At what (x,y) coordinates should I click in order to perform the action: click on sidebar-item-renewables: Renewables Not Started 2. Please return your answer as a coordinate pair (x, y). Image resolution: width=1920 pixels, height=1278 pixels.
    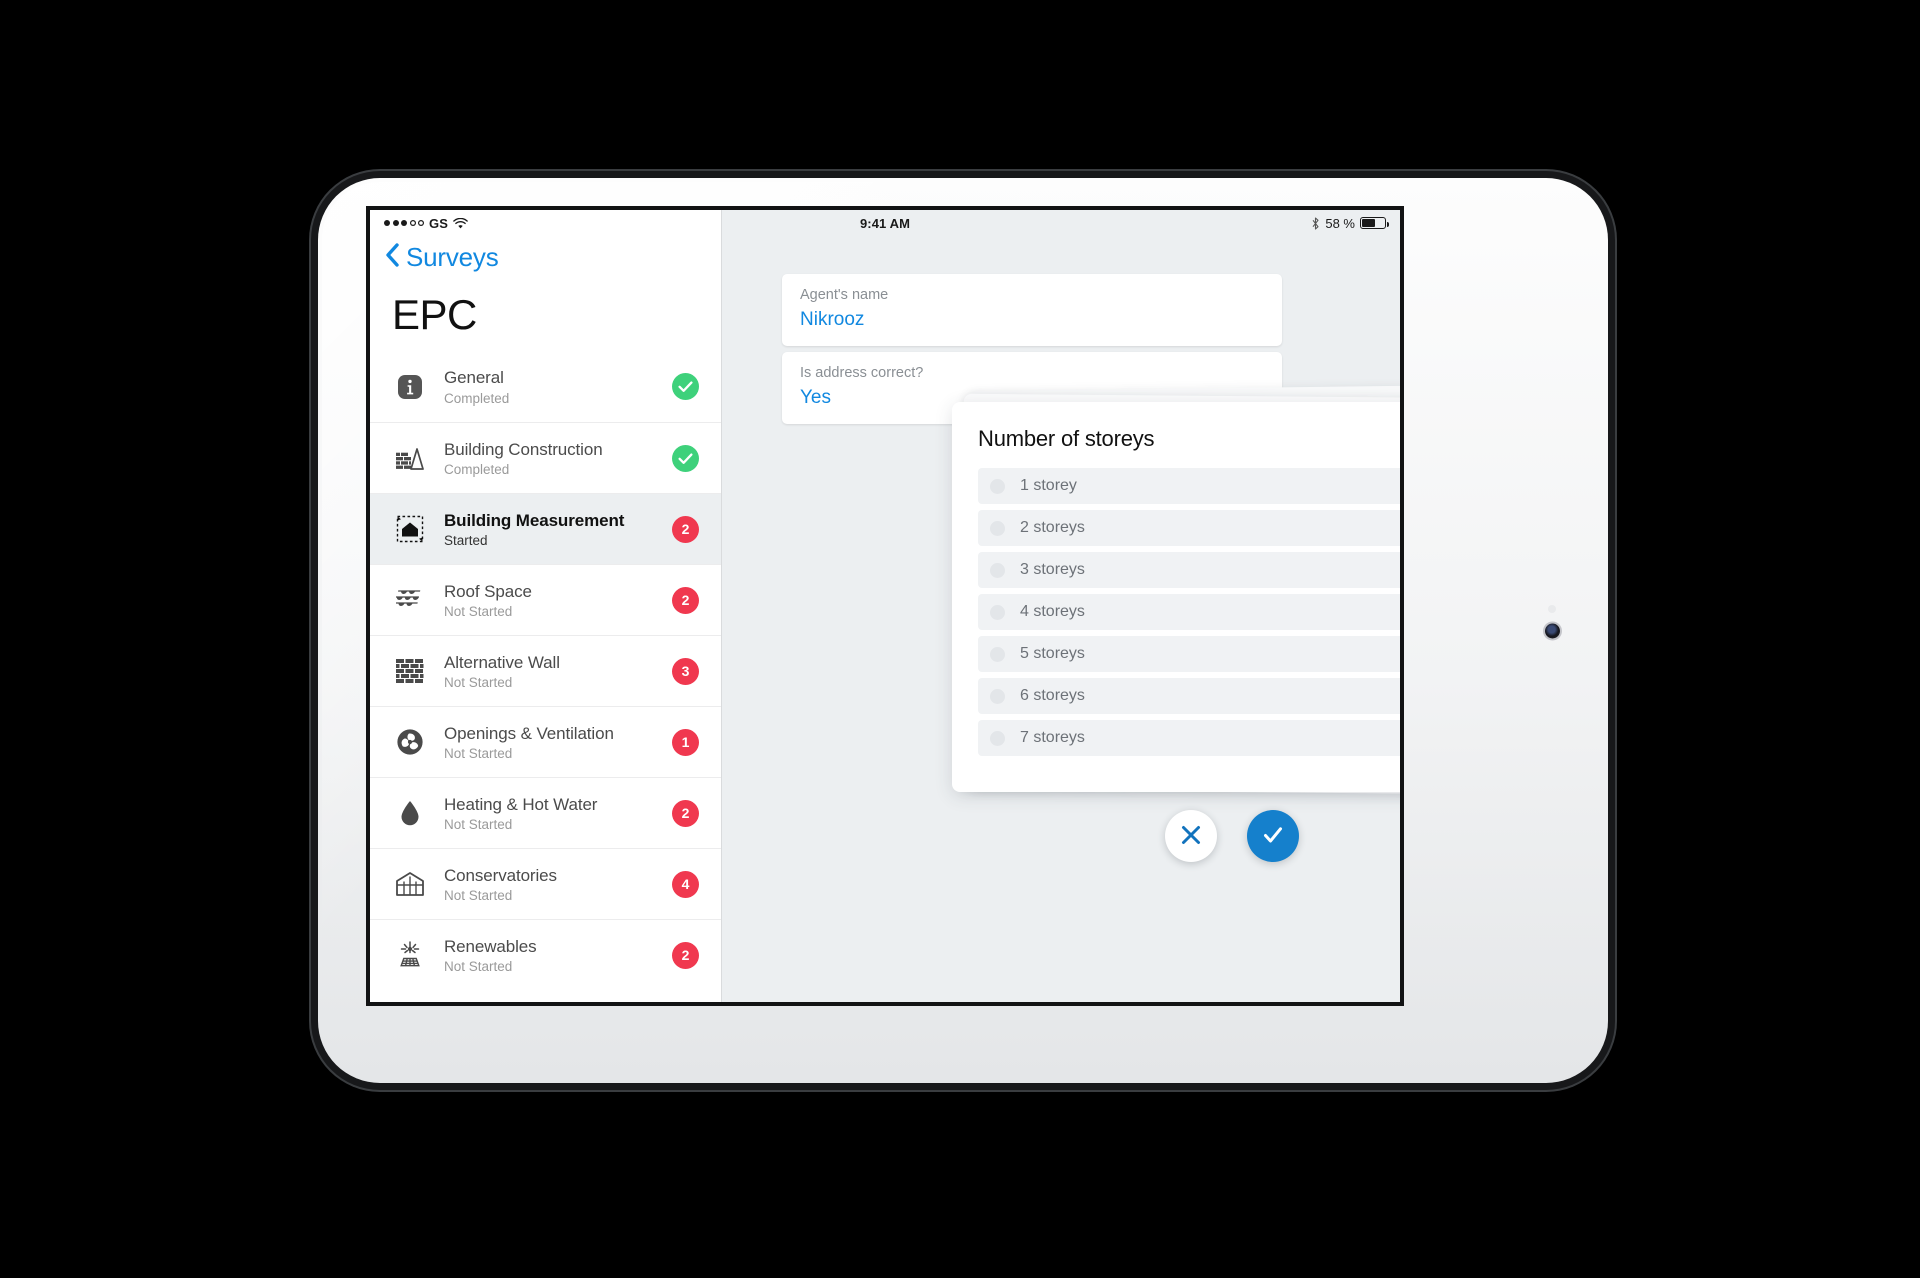
    Looking at the image, I should click on (545, 954).